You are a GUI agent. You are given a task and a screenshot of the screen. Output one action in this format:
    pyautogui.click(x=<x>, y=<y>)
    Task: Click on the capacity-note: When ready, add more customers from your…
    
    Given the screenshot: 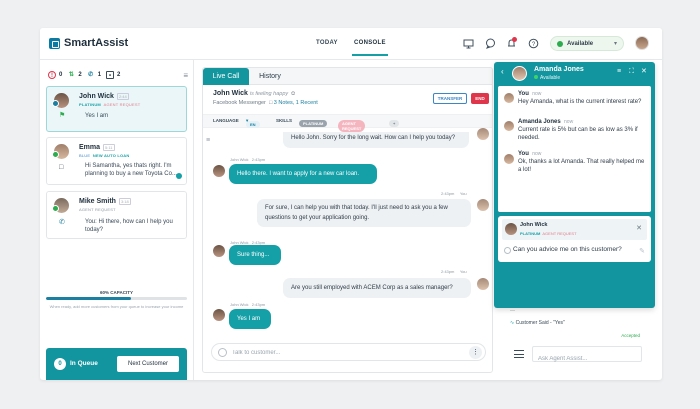 What is the action you would take?
    pyautogui.click(x=116, y=306)
    